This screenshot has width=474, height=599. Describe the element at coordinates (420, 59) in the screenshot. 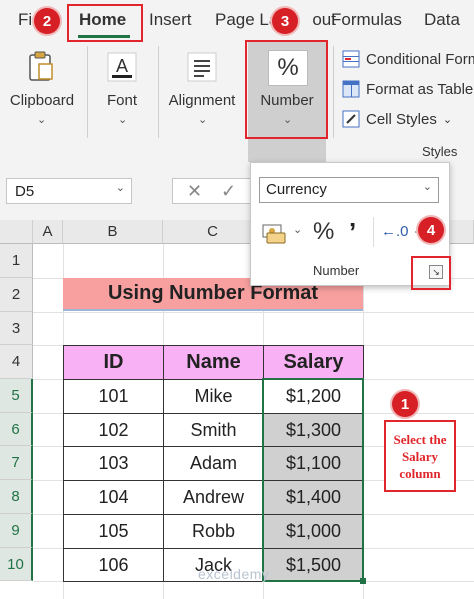

I see `conditional-formatting-label: Conditional Form` at that location.